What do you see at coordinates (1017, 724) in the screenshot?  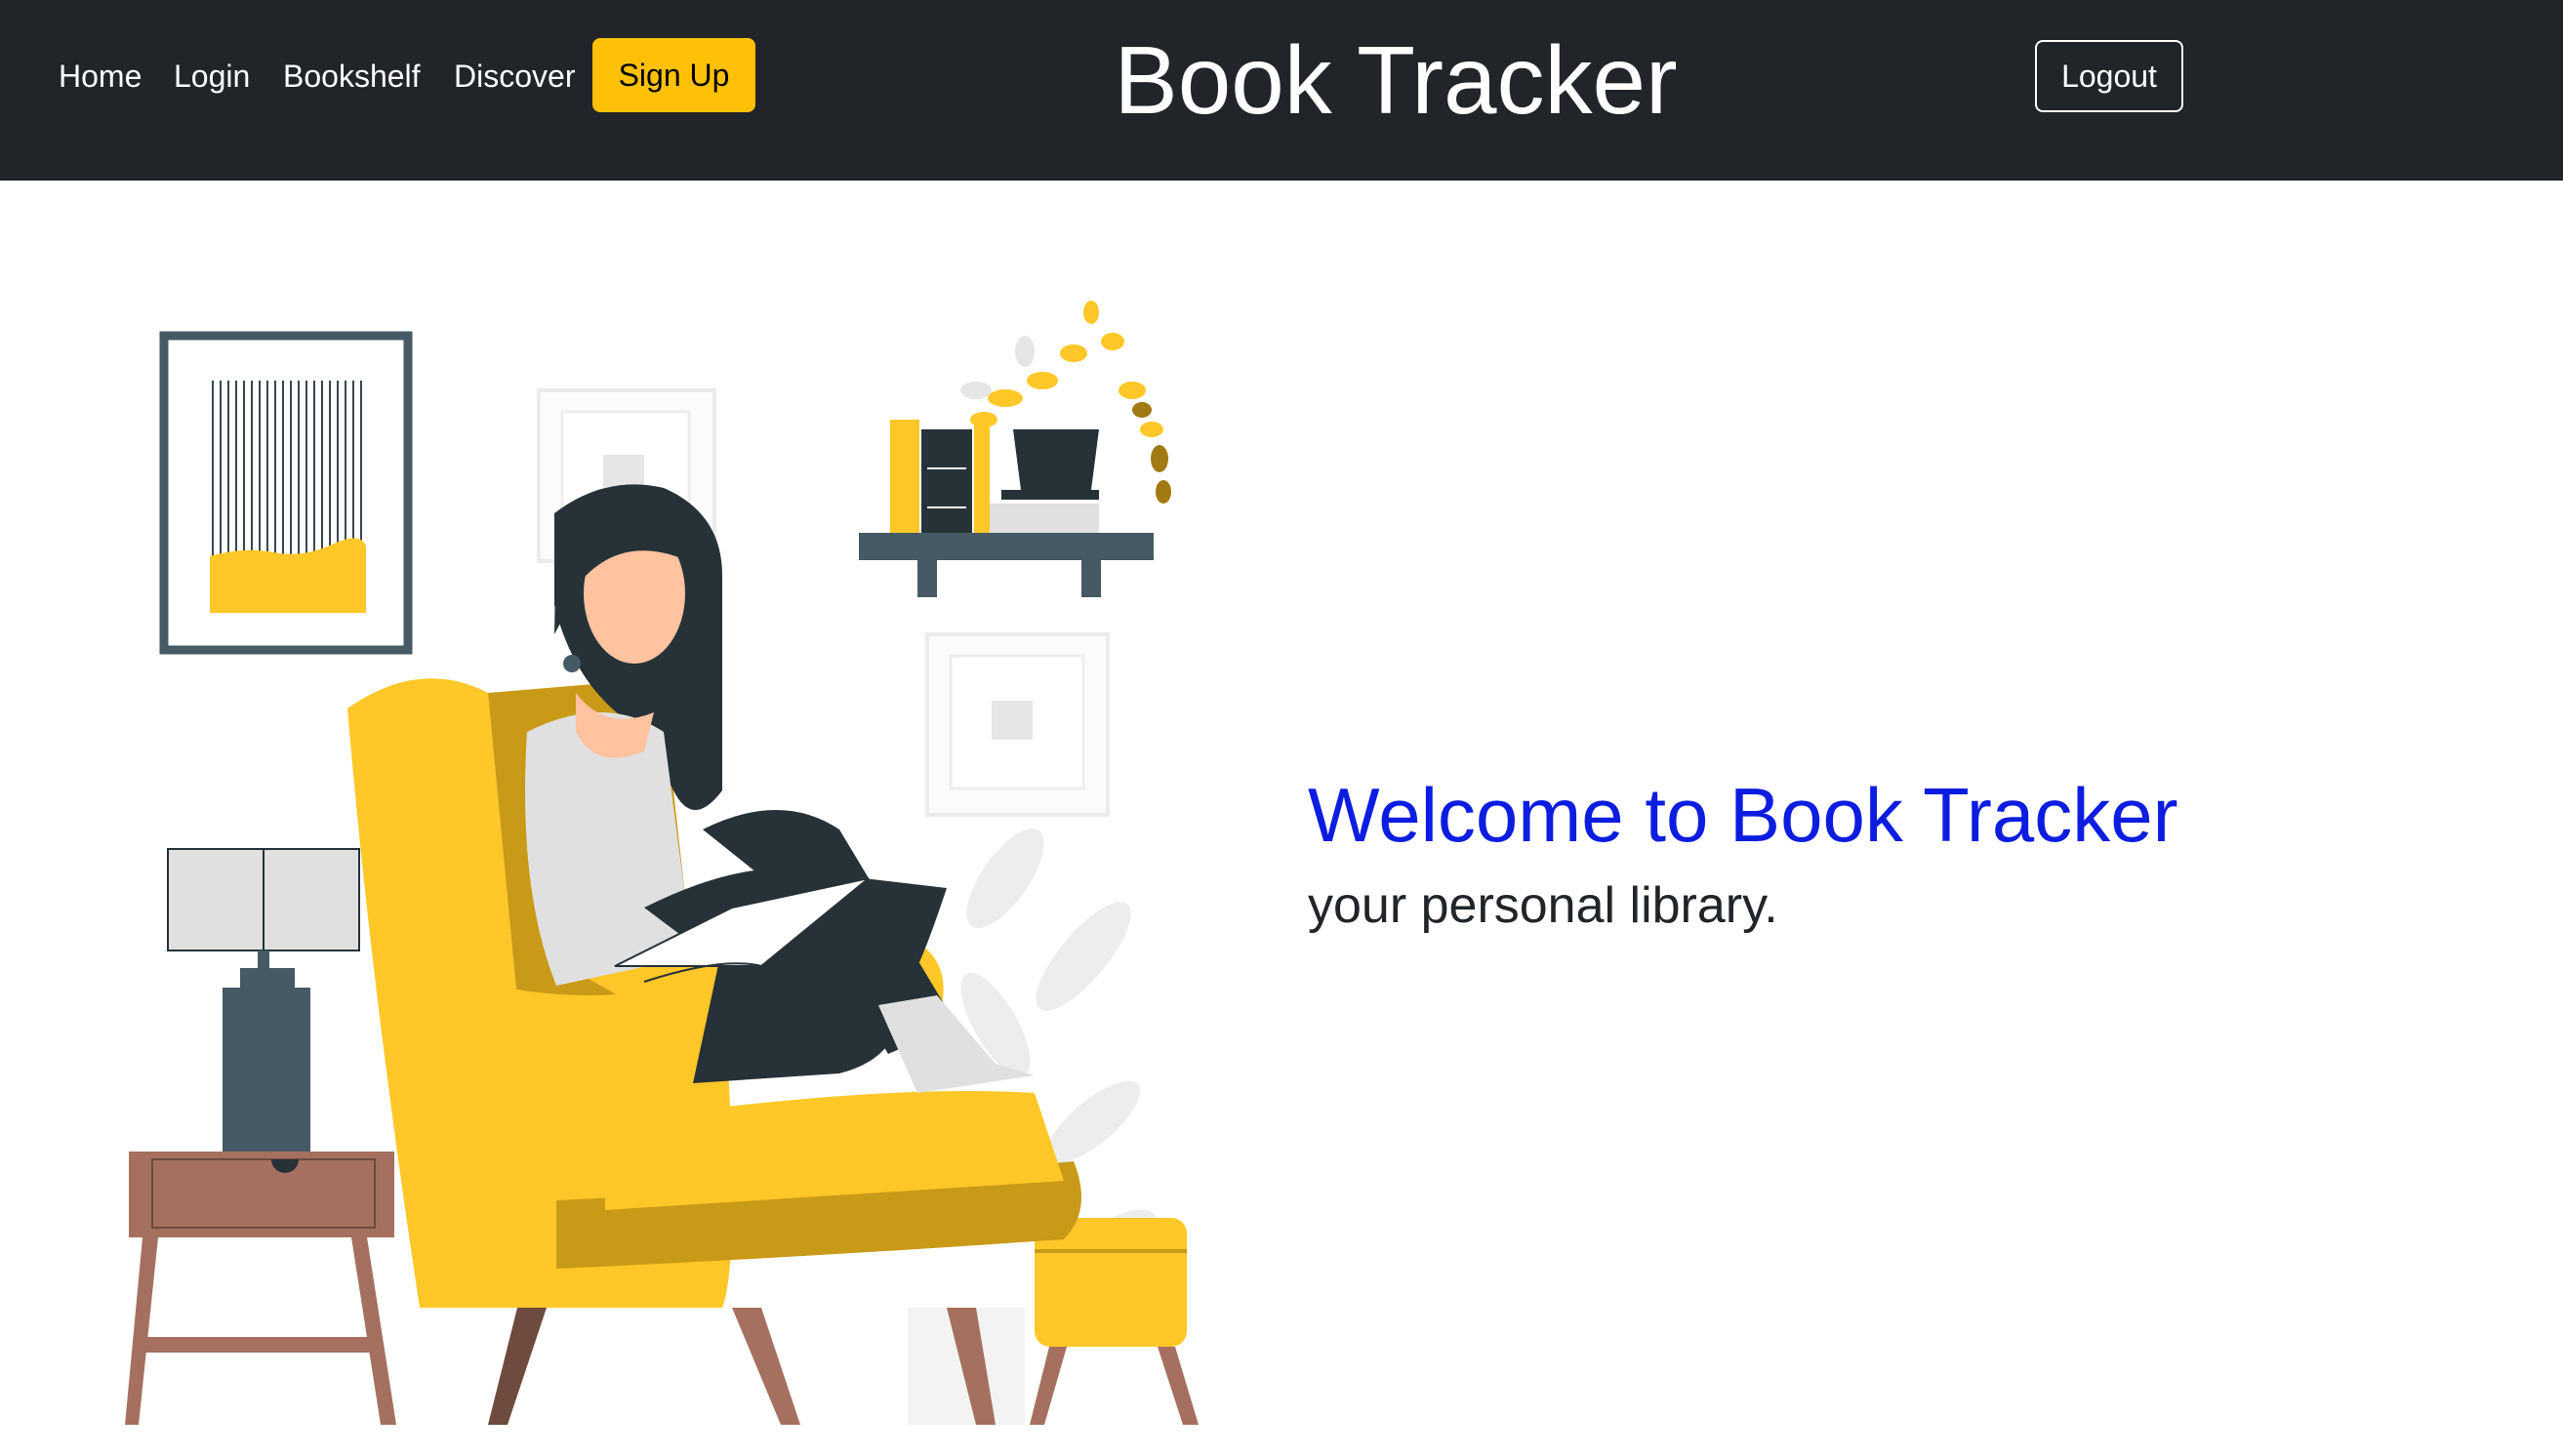 I see `empty-frame-middle` at bounding box center [1017, 724].